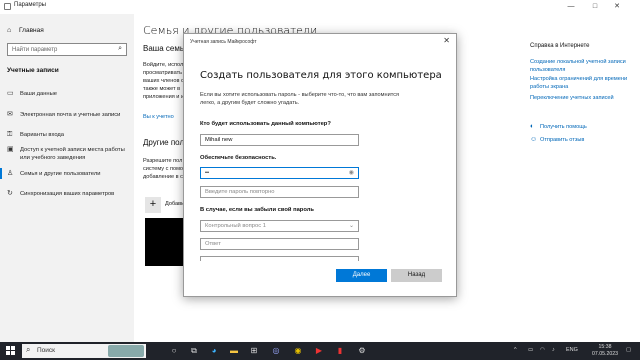  Describe the element at coordinates (213, 244) in the screenshot. I see `answer-placeholder: Ответ` at that location.